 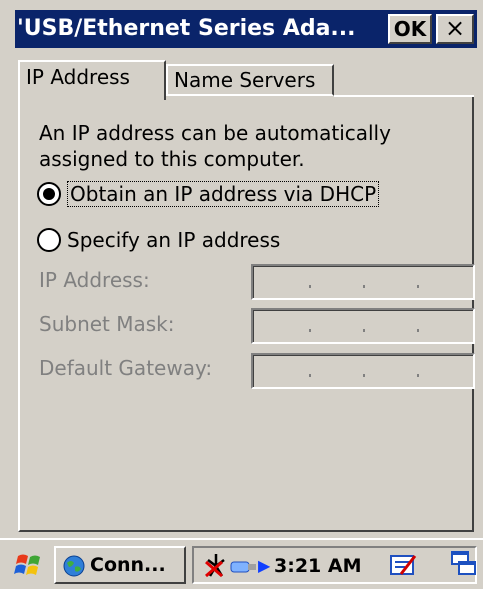 I want to click on ip-address-field, so click(x=363, y=282).